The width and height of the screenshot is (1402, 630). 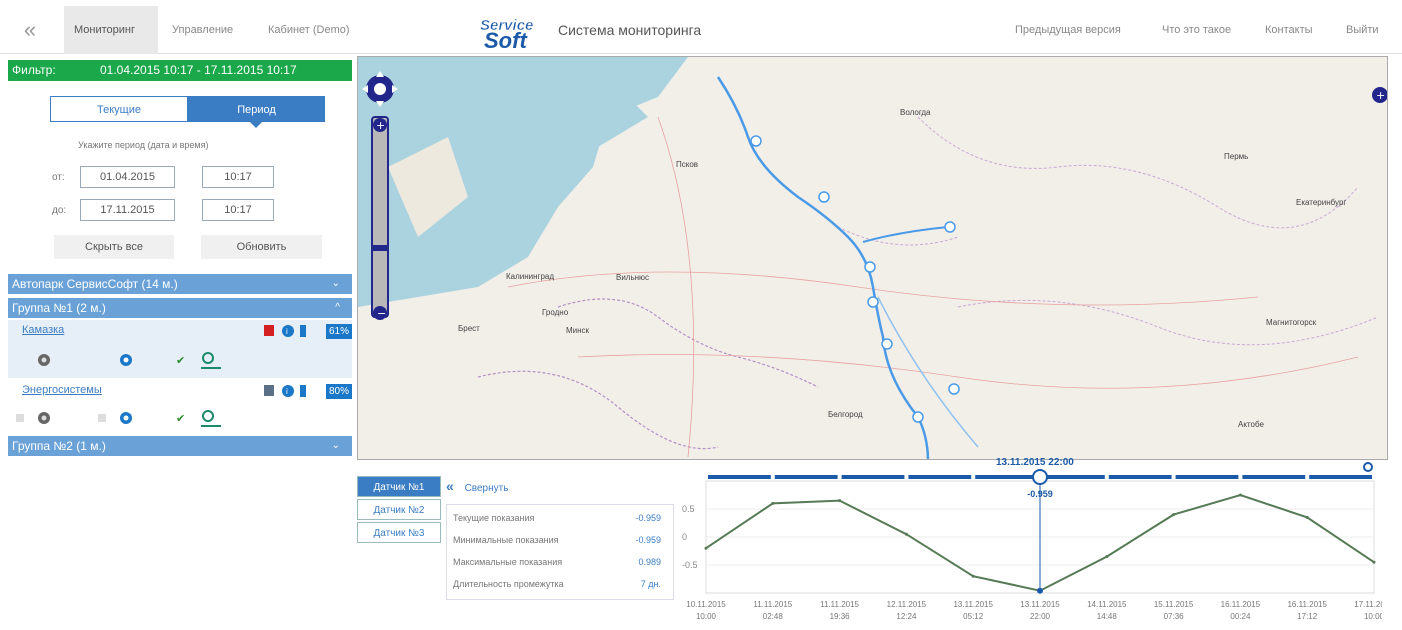 What do you see at coordinates (180, 308) in the screenshot?
I see `group-1: Группа №1 (2 м.) ^` at bounding box center [180, 308].